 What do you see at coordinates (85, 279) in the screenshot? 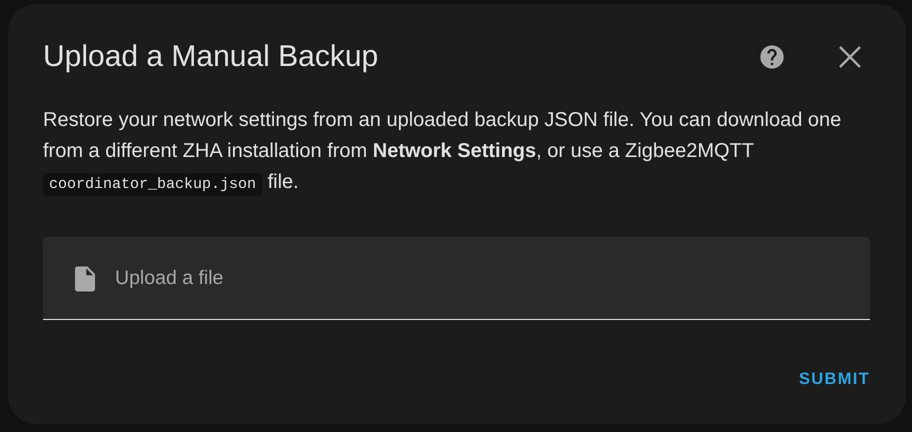
I see `file-icon` at bounding box center [85, 279].